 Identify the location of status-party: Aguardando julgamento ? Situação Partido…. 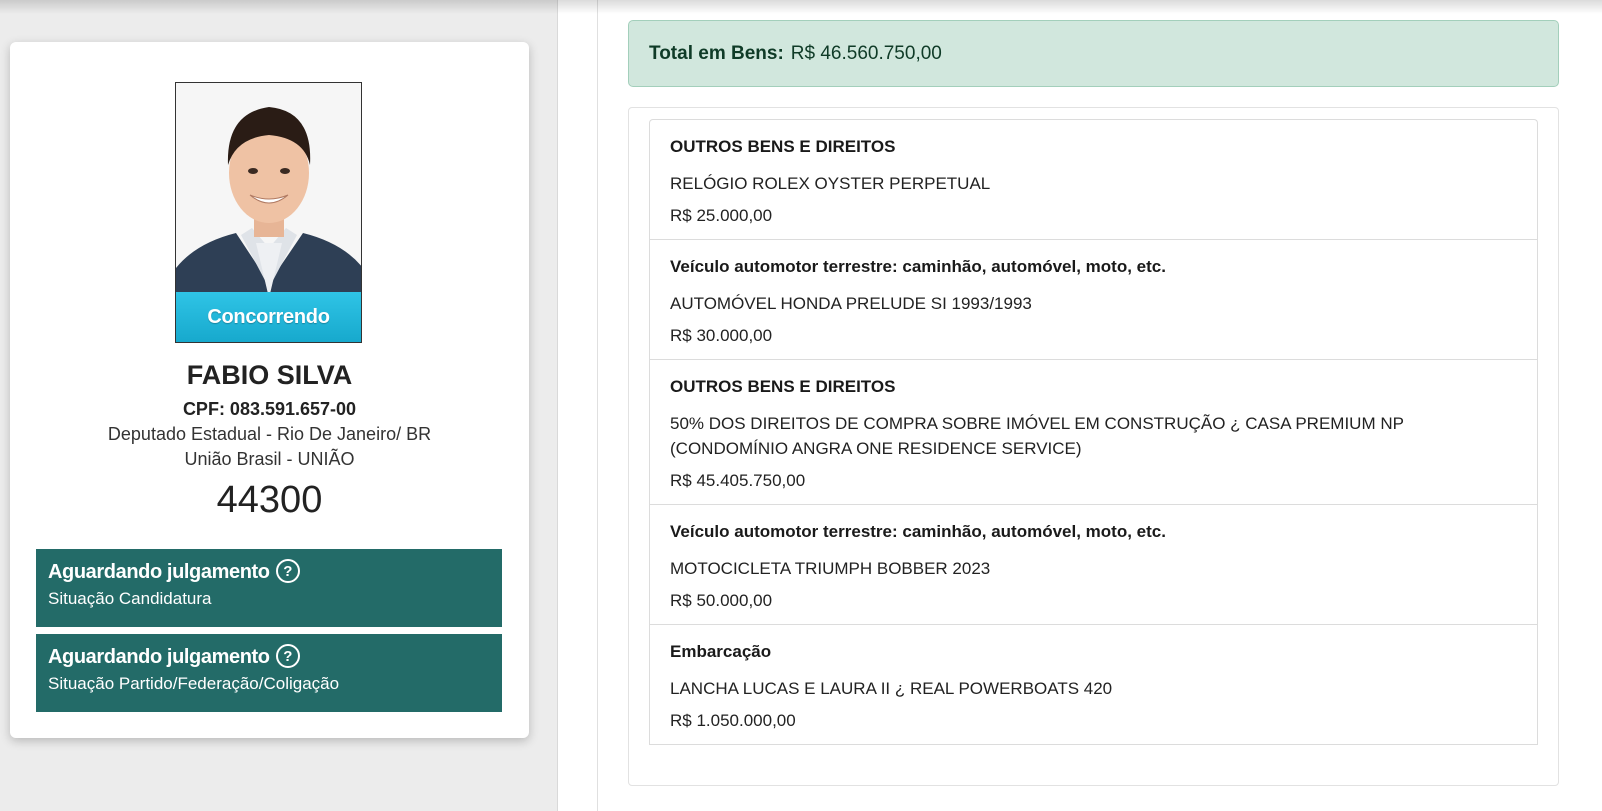
(269, 673).